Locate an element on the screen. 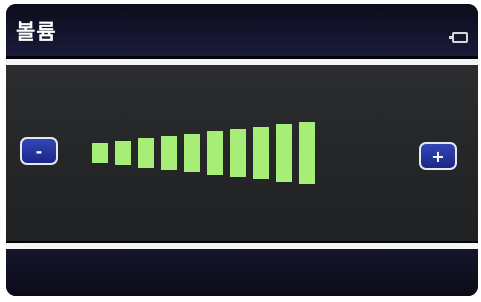  volume-up-button: + is located at coordinates (438, 156).